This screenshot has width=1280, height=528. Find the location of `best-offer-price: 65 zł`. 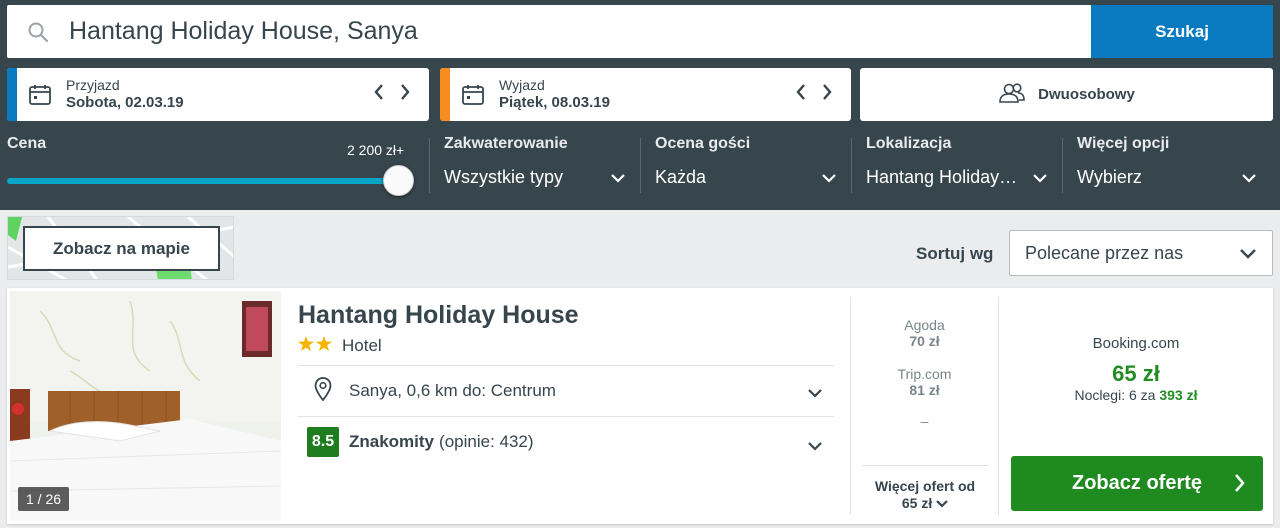

best-offer-price: 65 zł is located at coordinates (1136, 373).